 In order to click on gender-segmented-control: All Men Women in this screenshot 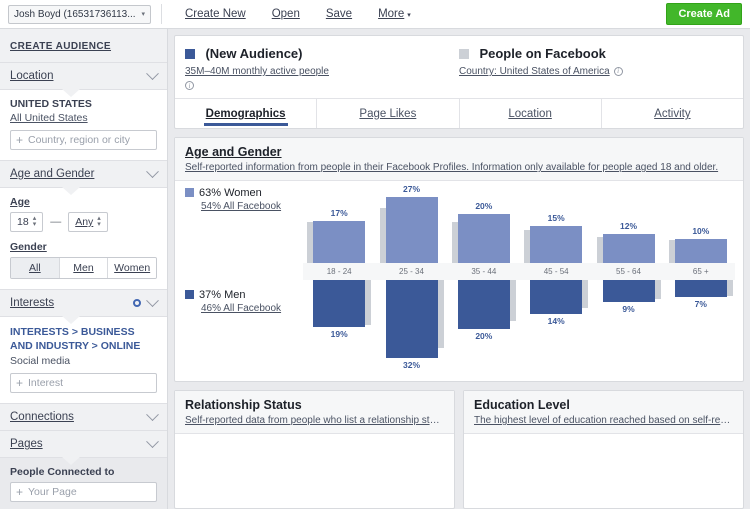, I will do `click(83, 268)`.